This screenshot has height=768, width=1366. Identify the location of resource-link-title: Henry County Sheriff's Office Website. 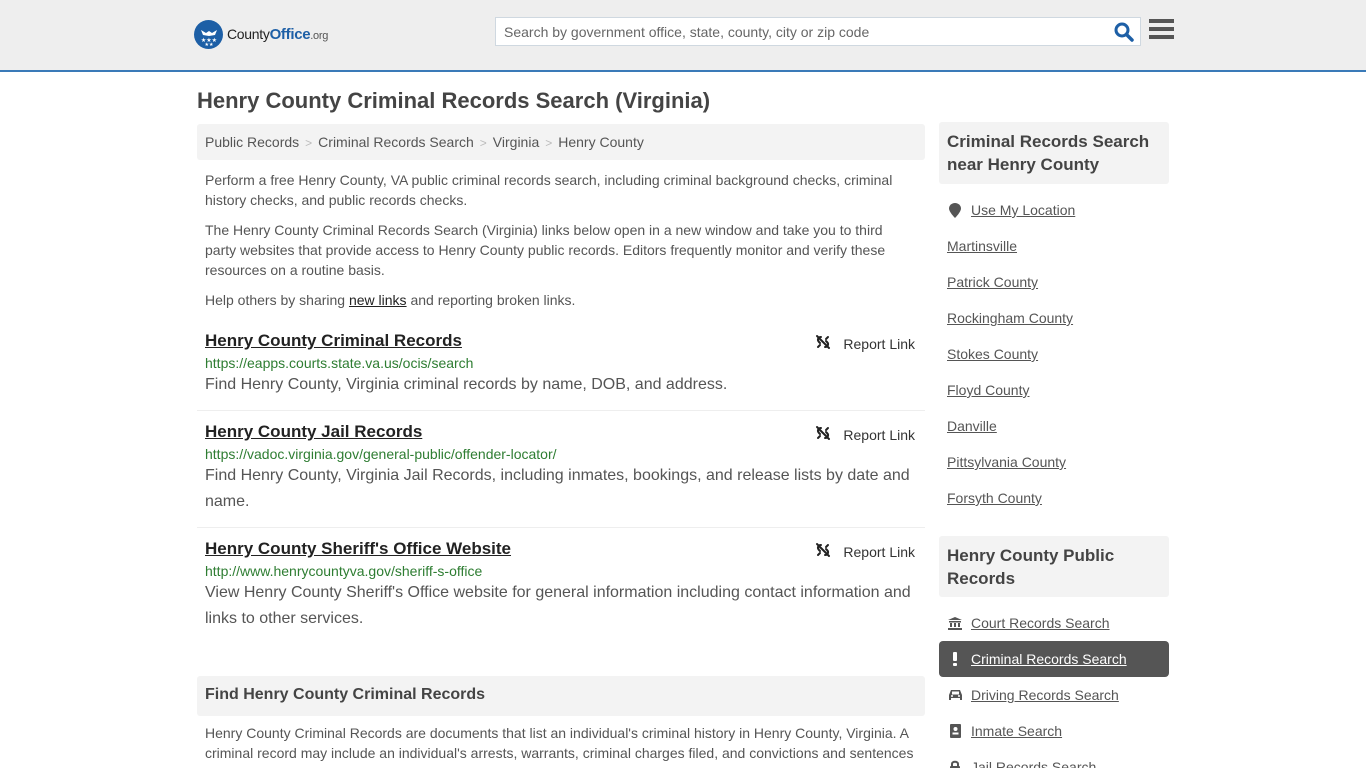
(358, 549).